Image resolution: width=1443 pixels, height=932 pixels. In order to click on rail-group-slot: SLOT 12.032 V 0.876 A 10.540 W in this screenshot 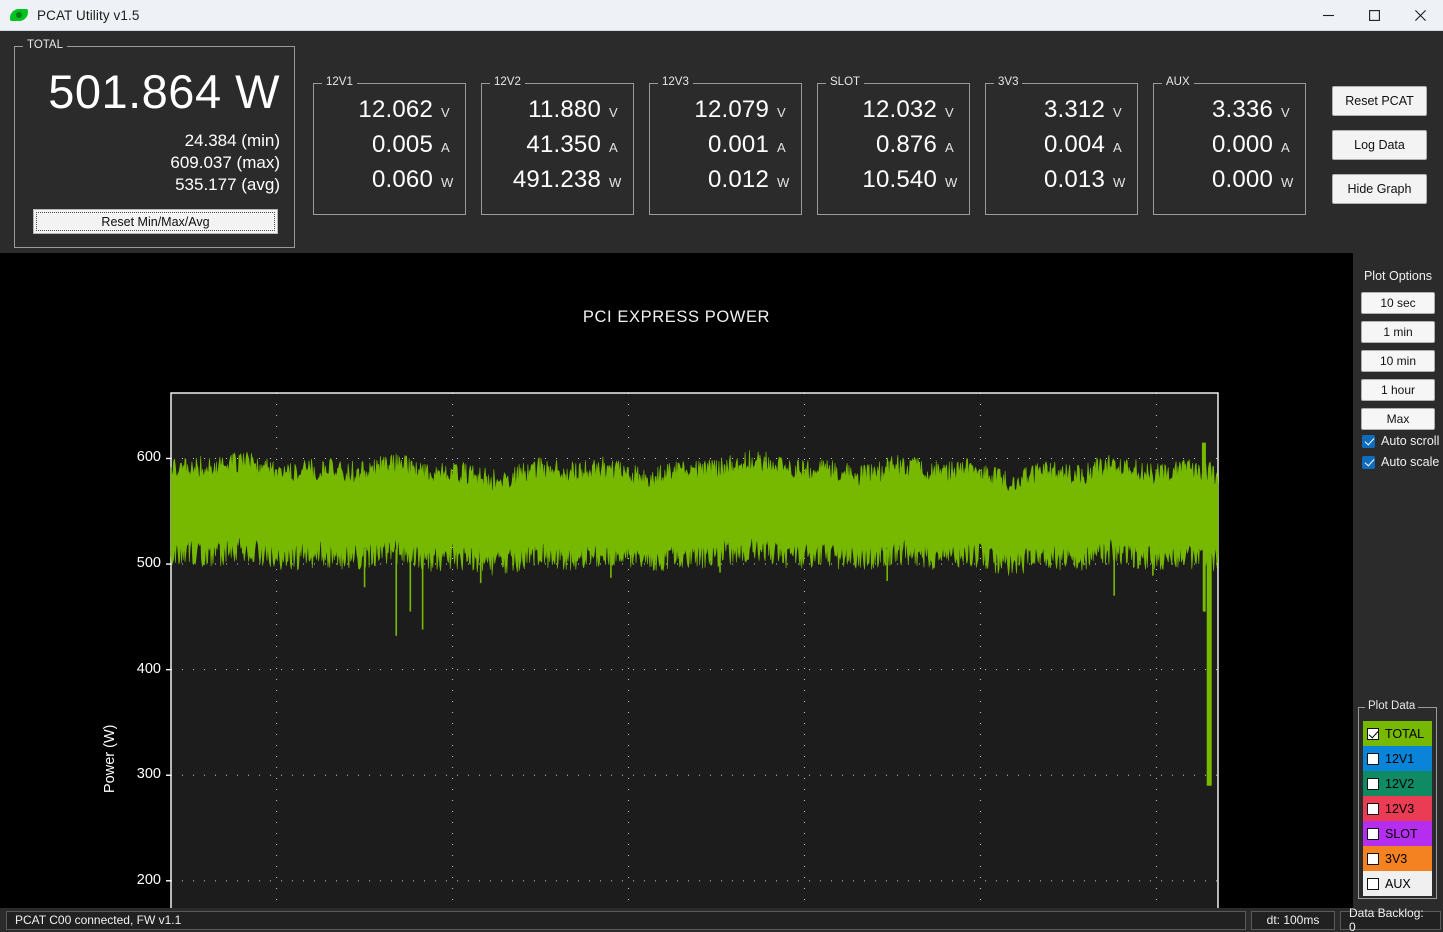, I will do `click(893, 145)`.